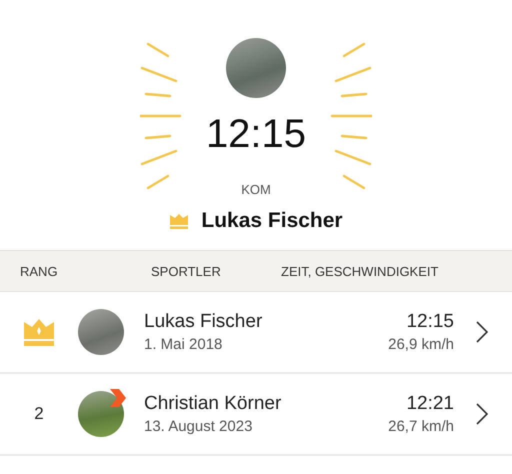  Describe the element at coordinates (199, 426) in the screenshot. I see `effort-date: 13. August 2023` at that location.